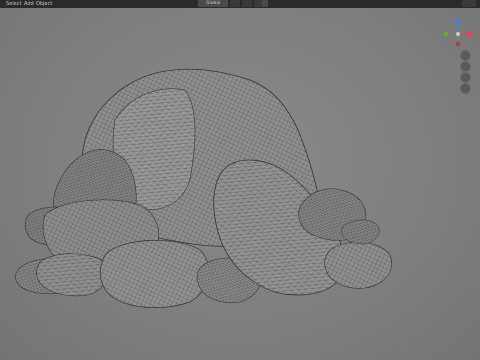 This screenshot has width=480, height=360. I want to click on camera-icon, so click(465, 77).